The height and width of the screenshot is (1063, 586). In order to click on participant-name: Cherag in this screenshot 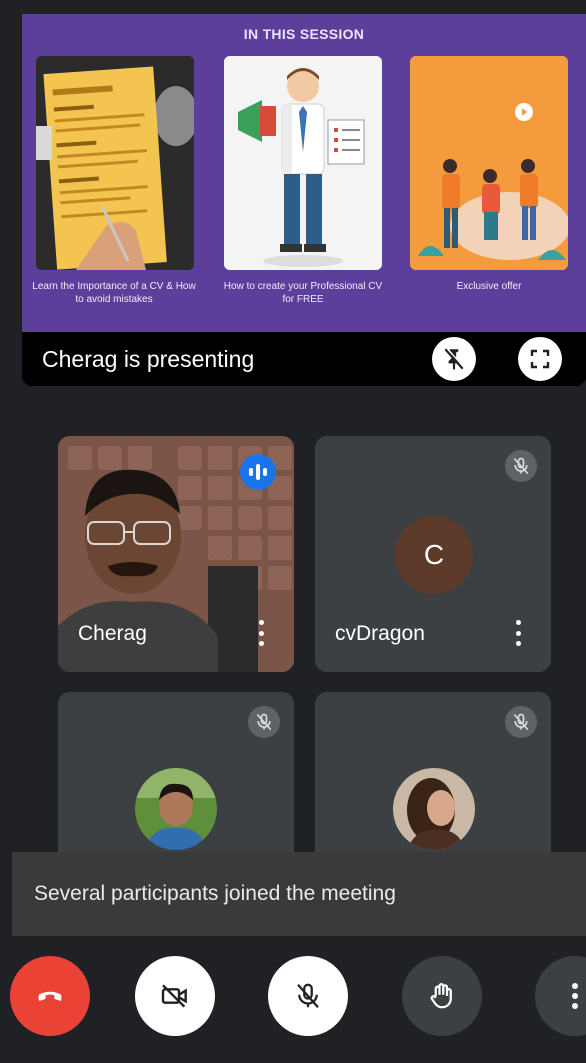, I will do `click(112, 633)`.